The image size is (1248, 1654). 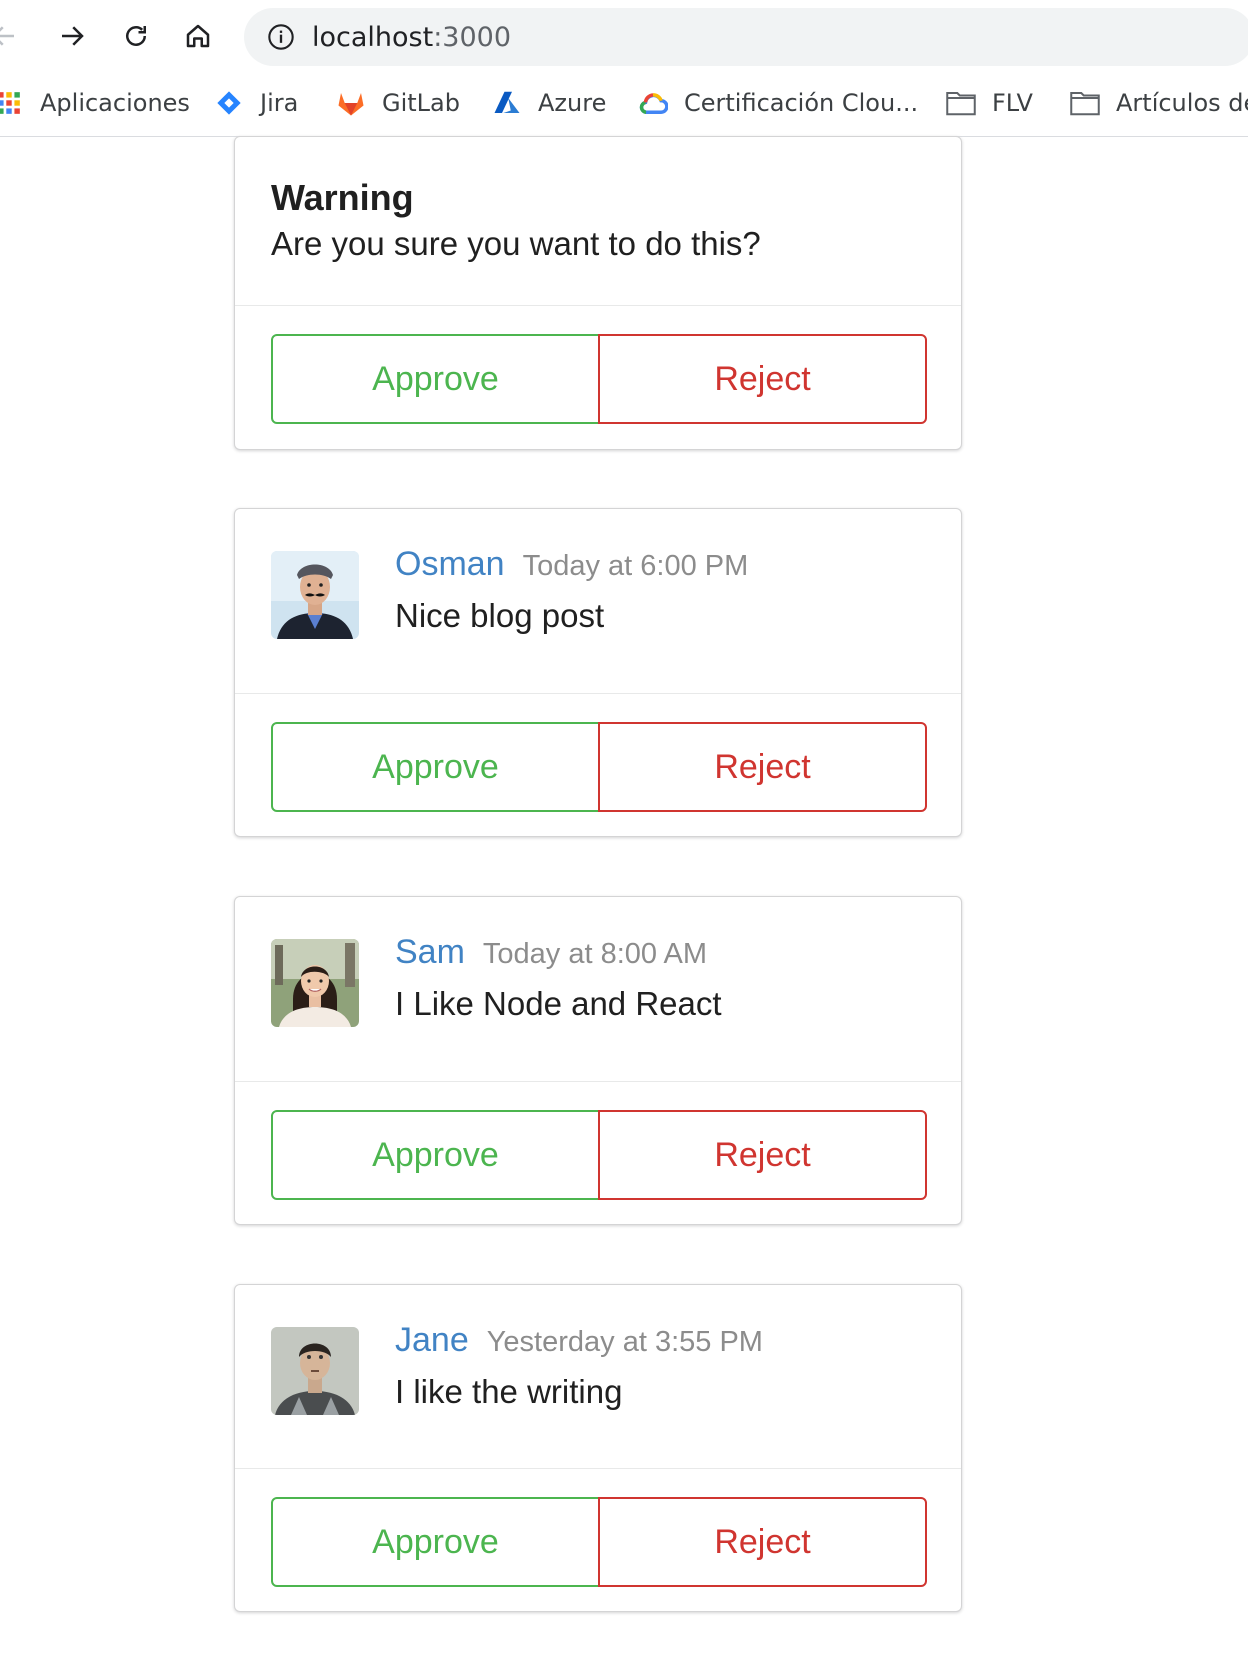 What do you see at coordinates (373, 37) in the screenshot?
I see `url-host: localhost` at bounding box center [373, 37].